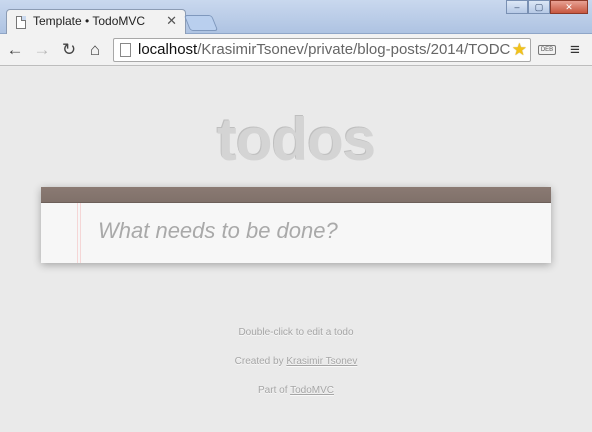 Image resolution: width=592 pixels, height=432 pixels. What do you see at coordinates (312, 390) in the screenshot?
I see `todomvc-link: TodoMVC` at bounding box center [312, 390].